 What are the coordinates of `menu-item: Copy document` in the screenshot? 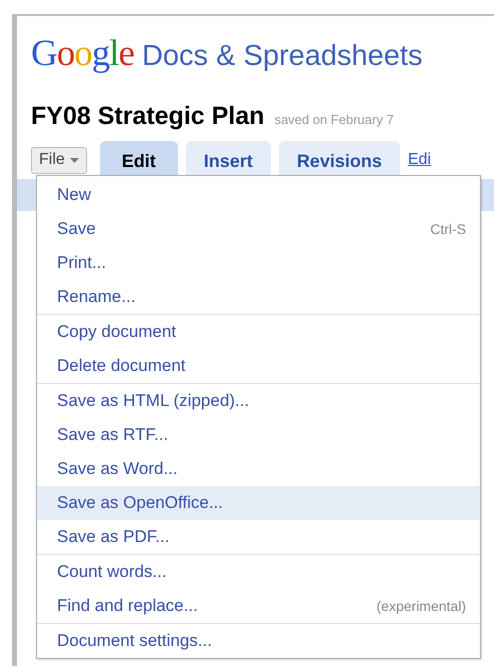 It's located at (258, 332).